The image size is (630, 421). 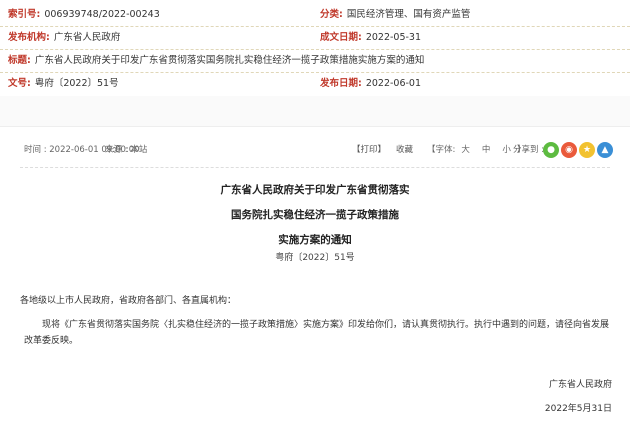 What do you see at coordinates (580, 385) in the screenshot?
I see `signature-organization: 广东省人民政府` at bounding box center [580, 385].